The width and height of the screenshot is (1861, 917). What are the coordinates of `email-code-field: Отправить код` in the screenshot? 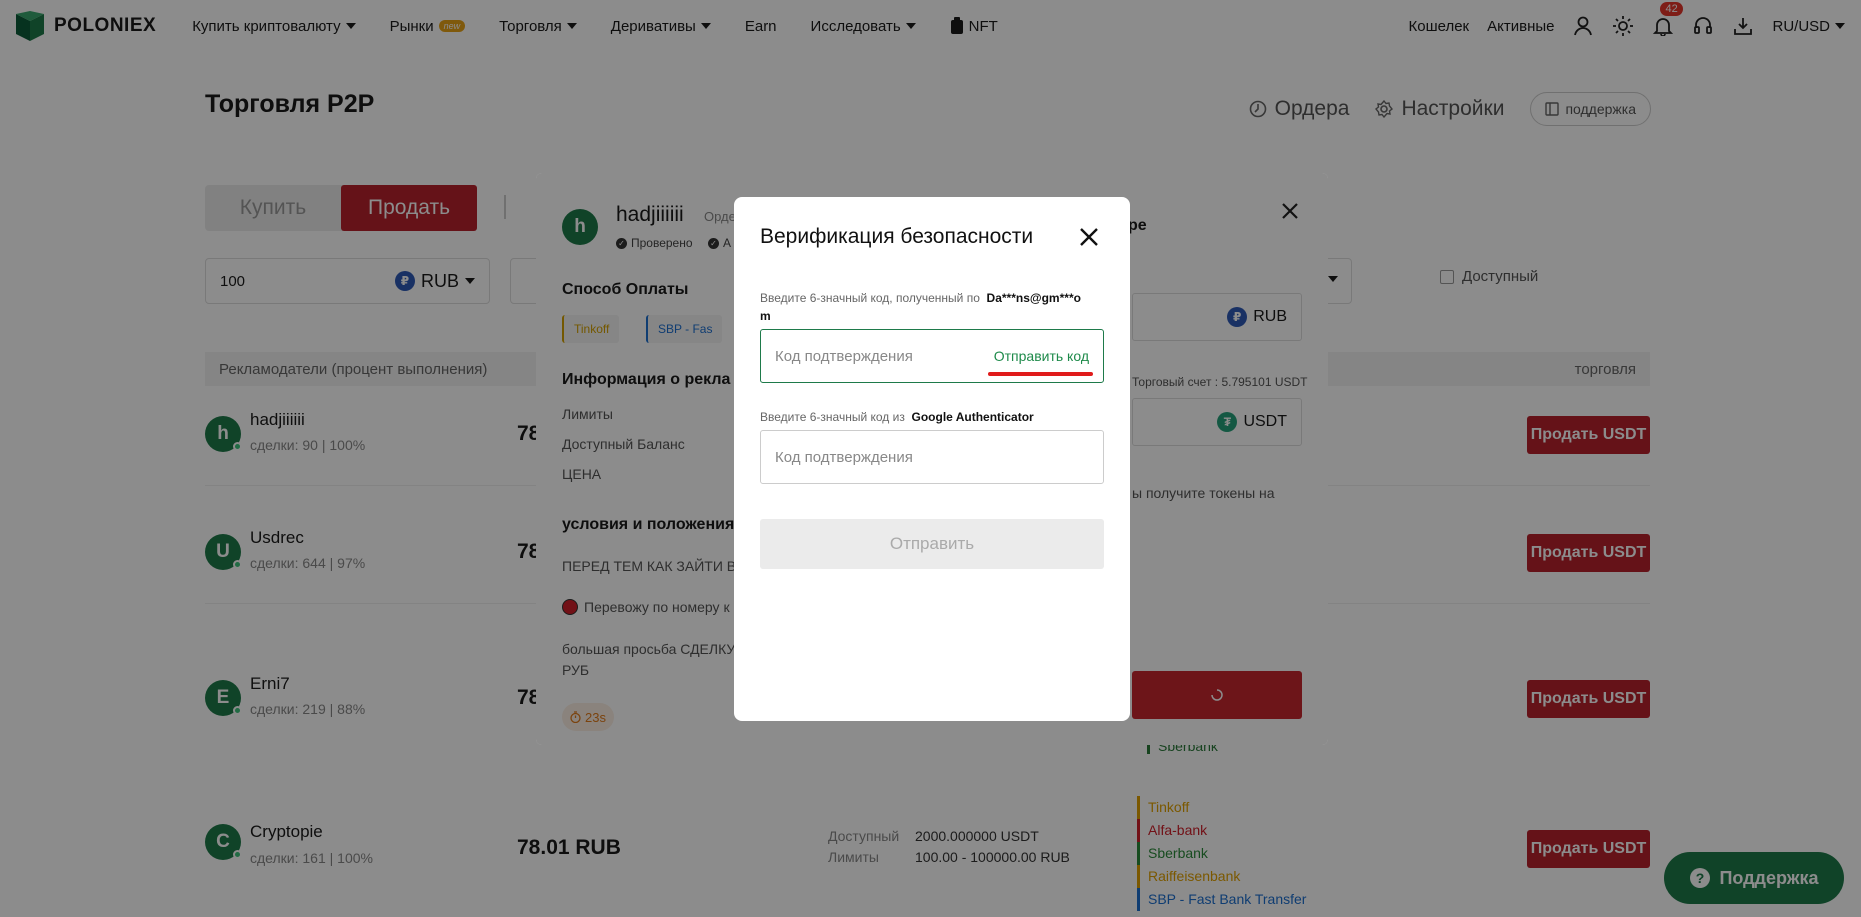 It's located at (932, 356).